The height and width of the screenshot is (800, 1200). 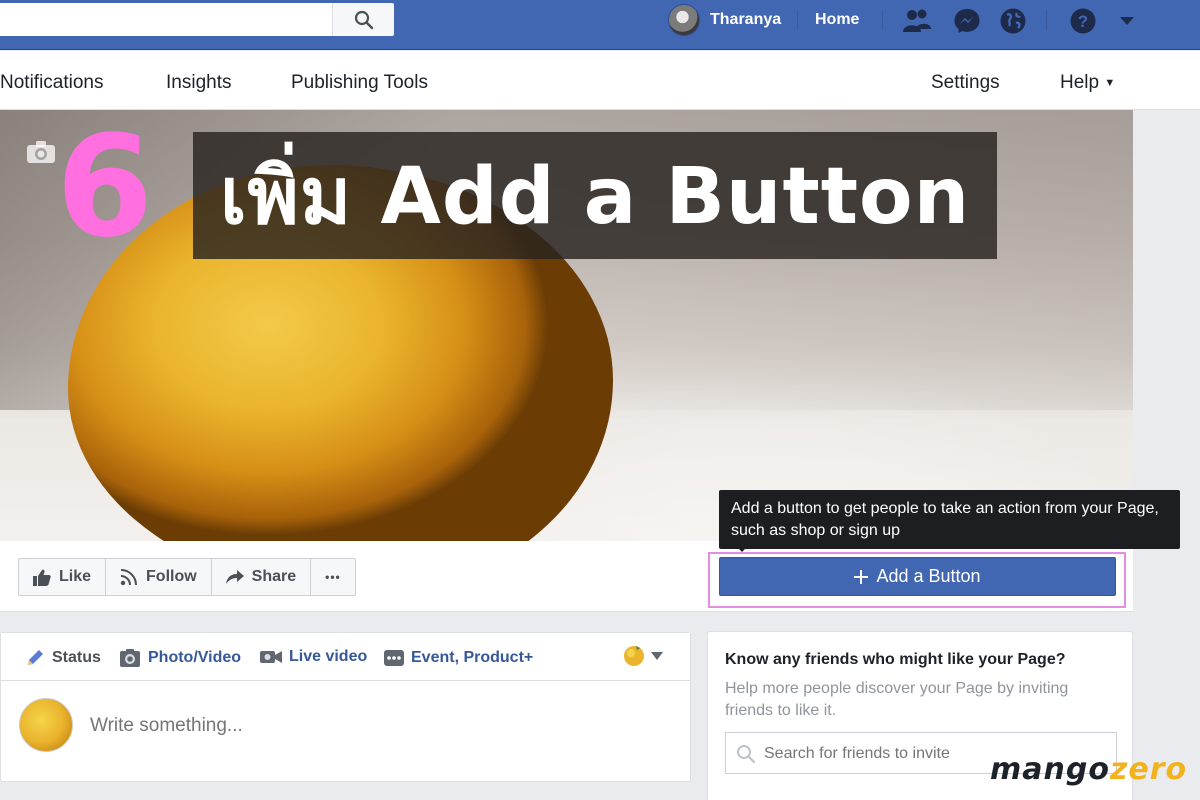 What do you see at coordinates (394, 658) in the screenshot?
I see `more-apps-icon` at bounding box center [394, 658].